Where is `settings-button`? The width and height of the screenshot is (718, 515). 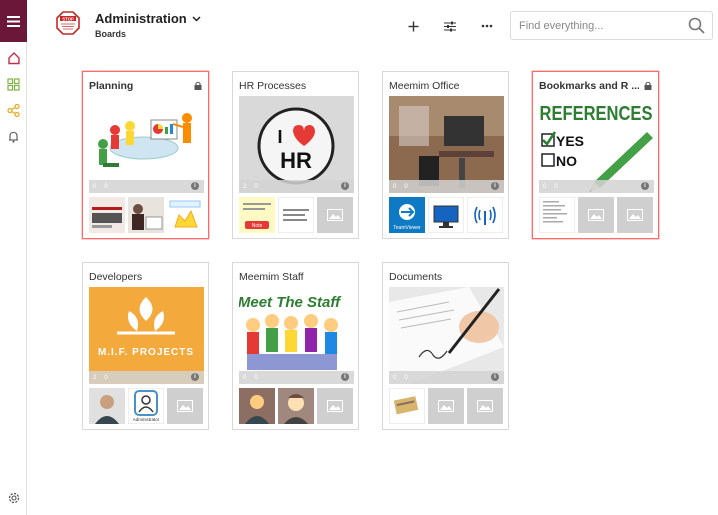 settings-button is located at coordinates (13, 498).